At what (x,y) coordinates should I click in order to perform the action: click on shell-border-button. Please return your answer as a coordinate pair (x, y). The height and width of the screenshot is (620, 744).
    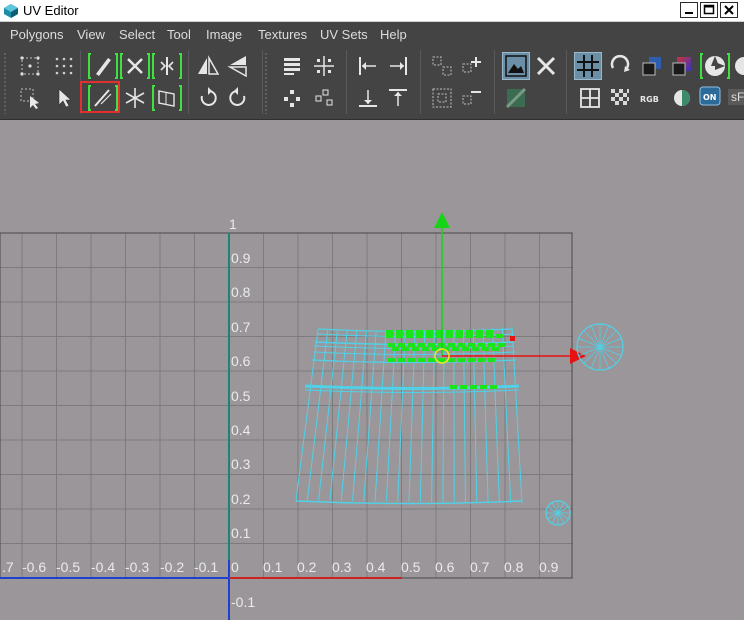
    Looking at the image, I should click on (442, 98).